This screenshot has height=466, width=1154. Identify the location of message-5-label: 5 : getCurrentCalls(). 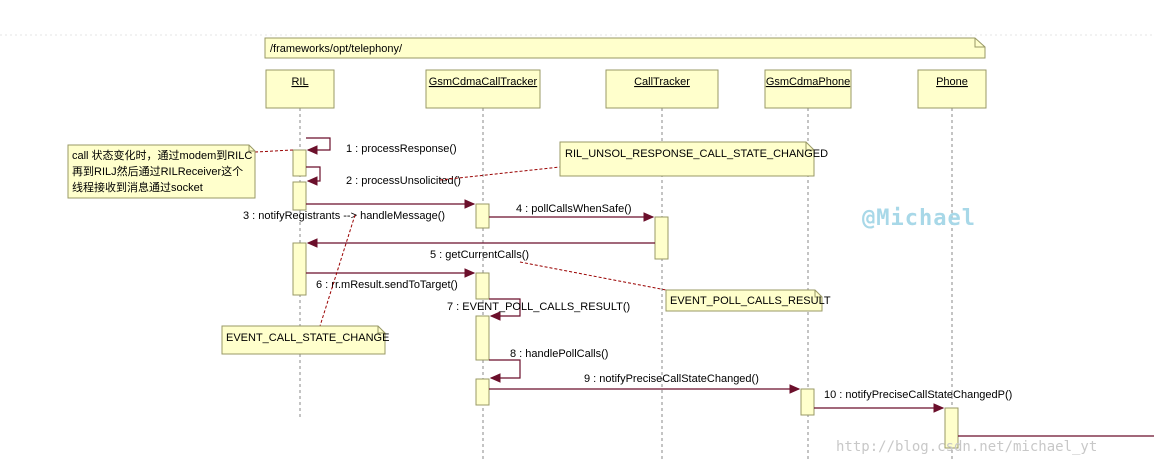
(479, 255).